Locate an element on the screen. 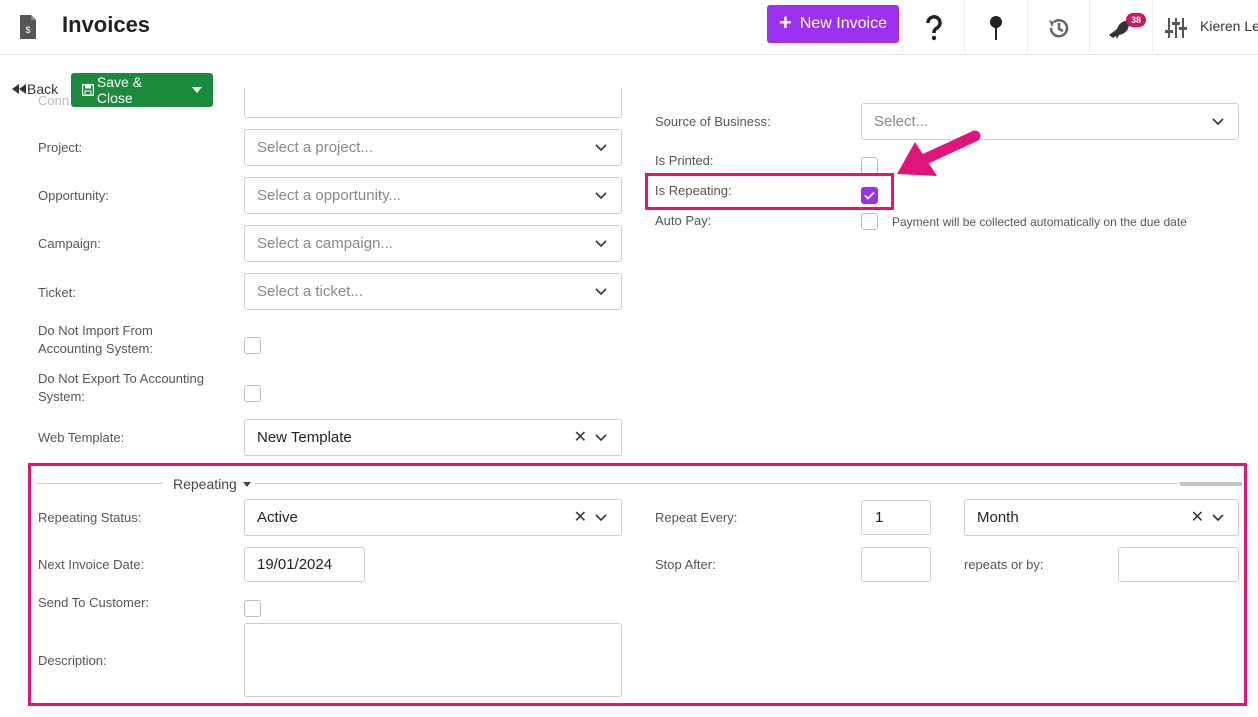 The width and height of the screenshot is (1258, 717). ticket-label: Ticket: is located at coordinates (57, 292).